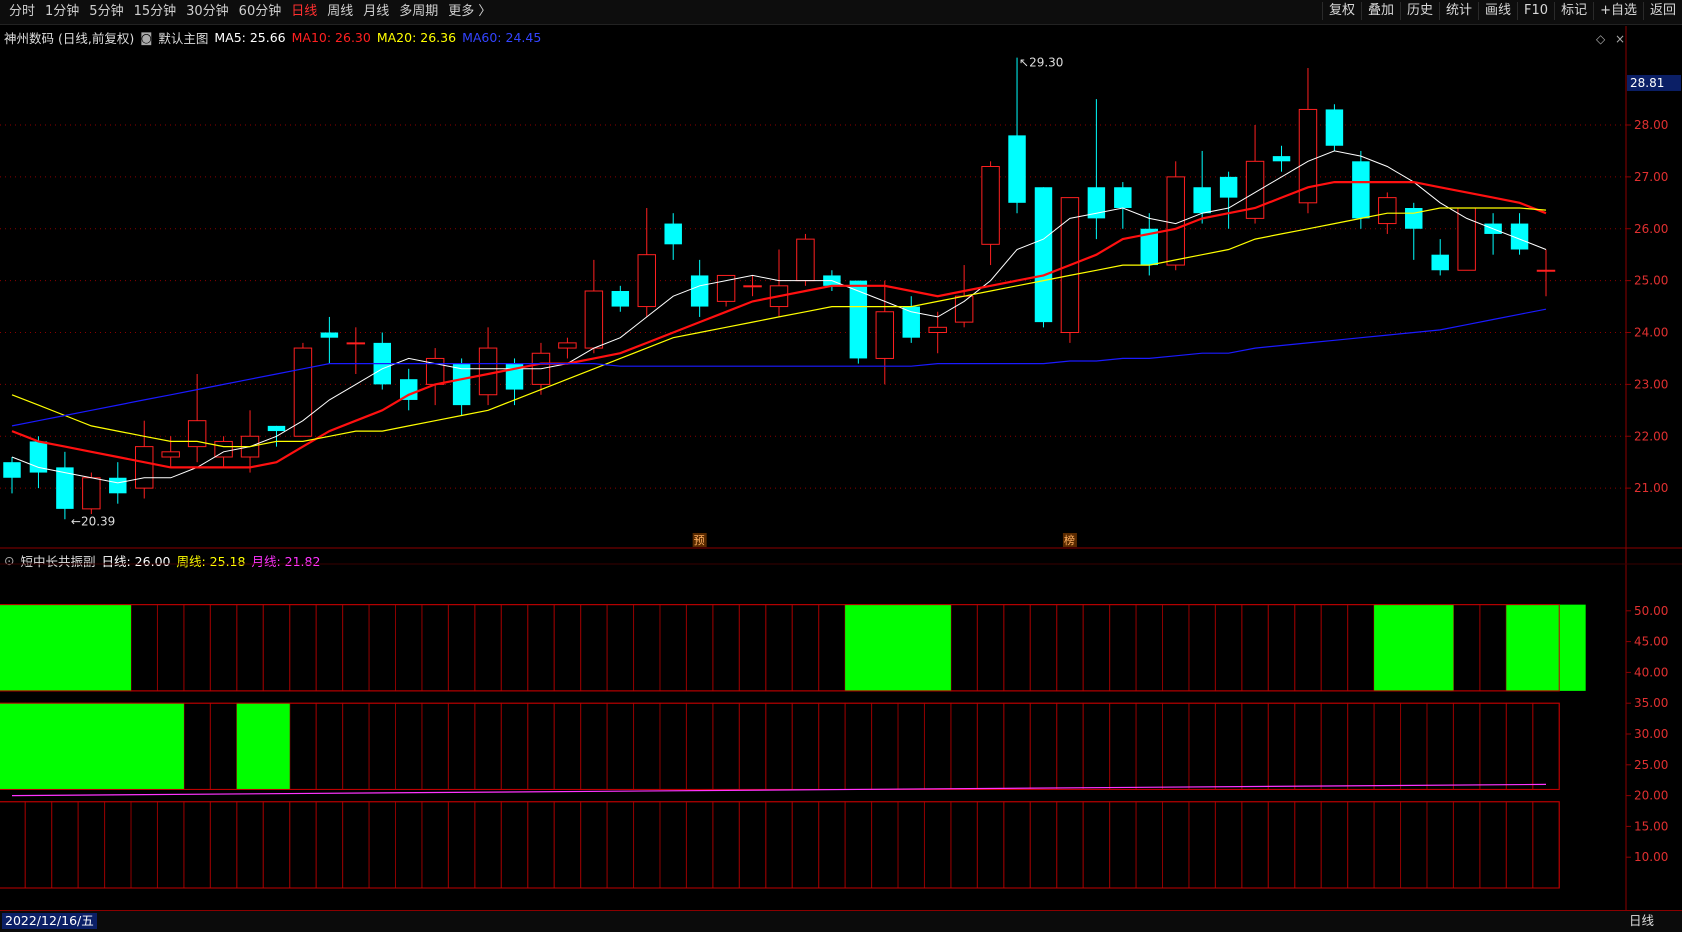 The width and height of the screenshot is (1682, 932). What do you see at coordinates (1651, 333) in the screenshot?
I see `y-tick-label: 24.00` at bounding box center [1651, 333].